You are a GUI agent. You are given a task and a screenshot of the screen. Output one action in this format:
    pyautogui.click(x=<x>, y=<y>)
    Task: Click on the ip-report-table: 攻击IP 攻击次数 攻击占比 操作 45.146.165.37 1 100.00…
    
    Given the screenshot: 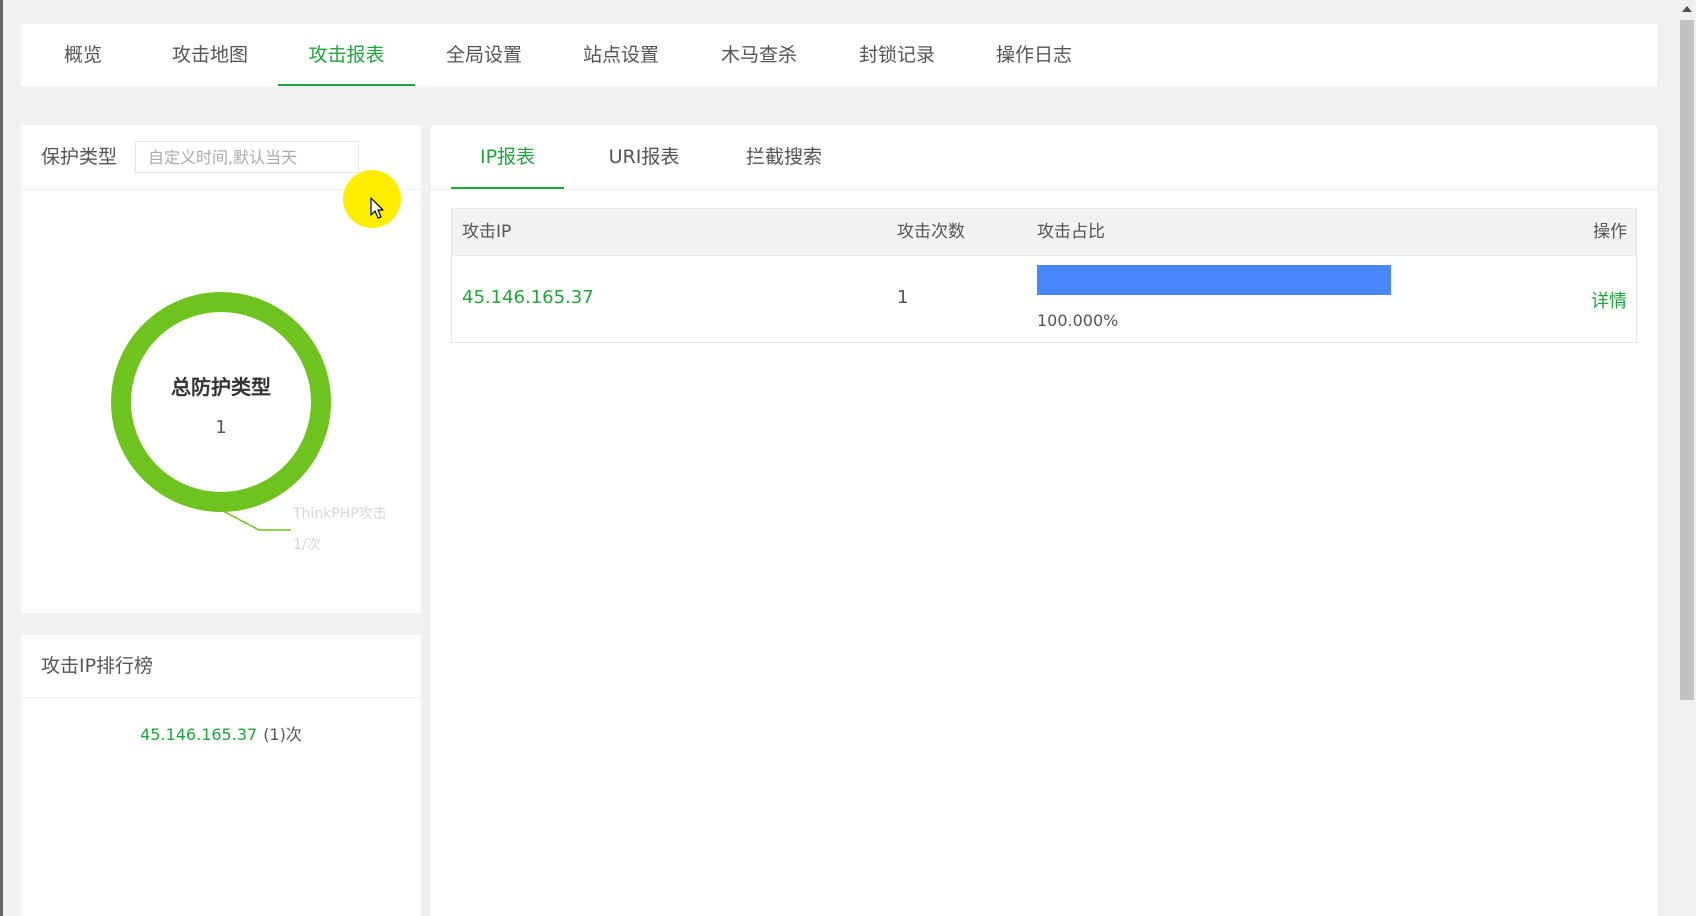 What is the action you would take?
    pyautogui.click(x=1044, y=275)
    